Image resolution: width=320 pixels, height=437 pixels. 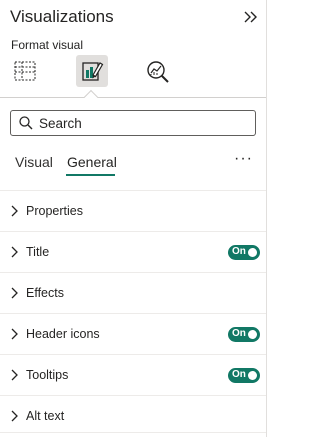 What do you see at coordinates (47, 375) in the screenshot?
I see `section-label: Tooltips` at bounding box center [47, 375].